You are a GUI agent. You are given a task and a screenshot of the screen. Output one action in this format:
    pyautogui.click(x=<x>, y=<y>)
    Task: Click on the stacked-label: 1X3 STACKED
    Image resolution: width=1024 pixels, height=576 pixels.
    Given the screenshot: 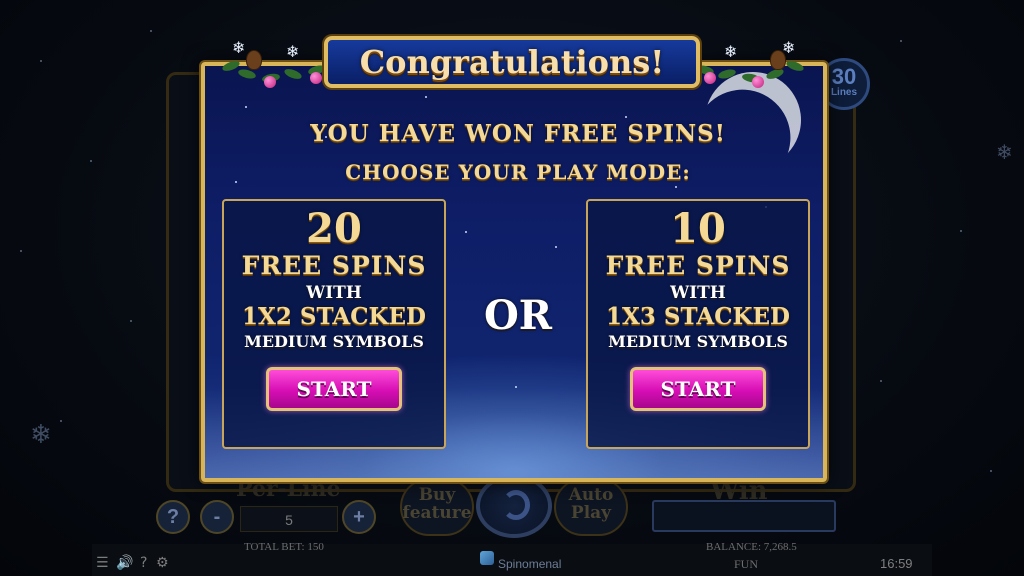 What is the action you would take?
    pyautogui.click(x=698, y=316)
    